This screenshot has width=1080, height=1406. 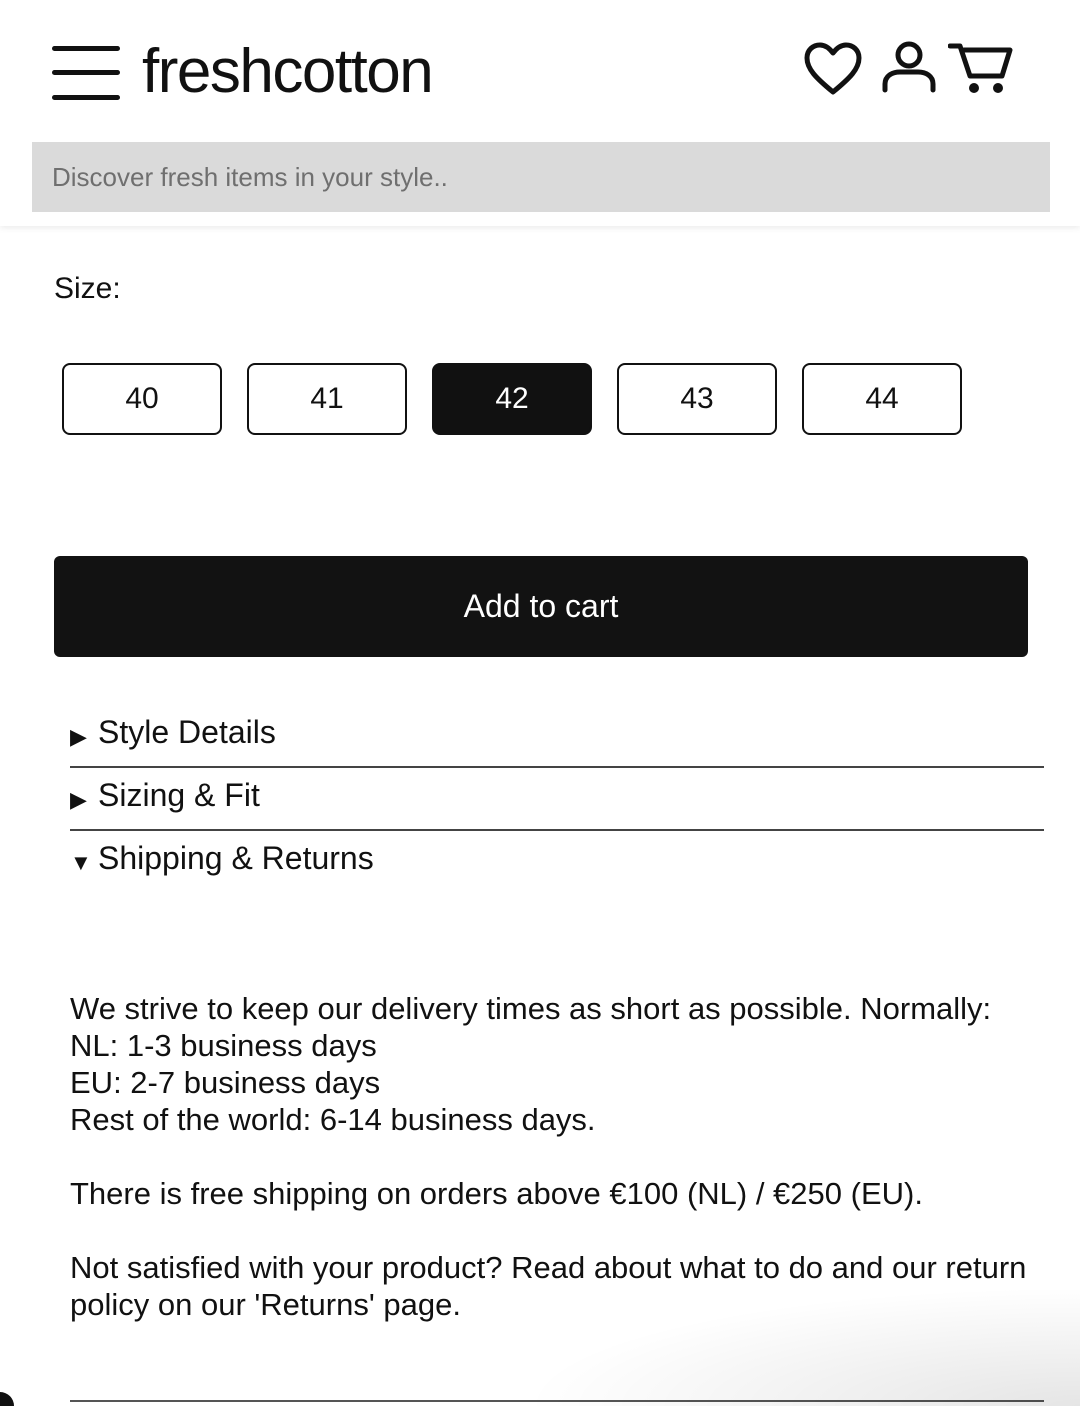 I want to click on site-logo: freshcotton, so click(x=288, y=72).